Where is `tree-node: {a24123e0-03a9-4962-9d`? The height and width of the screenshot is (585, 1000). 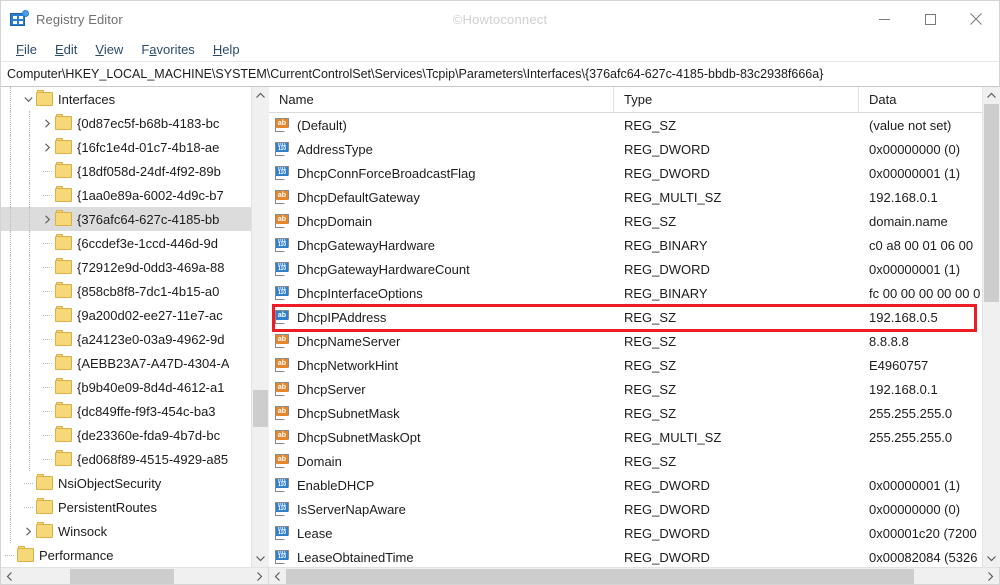
tree-node: {a24123e0-03a9-4962-9d is located at coordinates (126, 339).